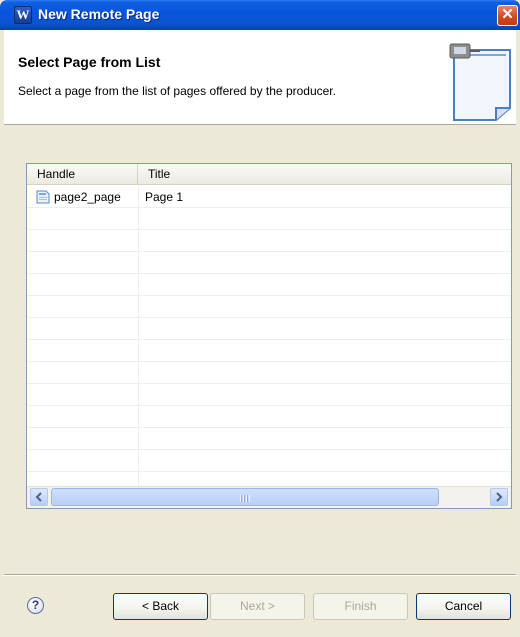 This screenshot has height=637, width=520. Describe the element at coordinates (89, 62) in the screenshot. I see `page-title: Select Page from List` at that location.